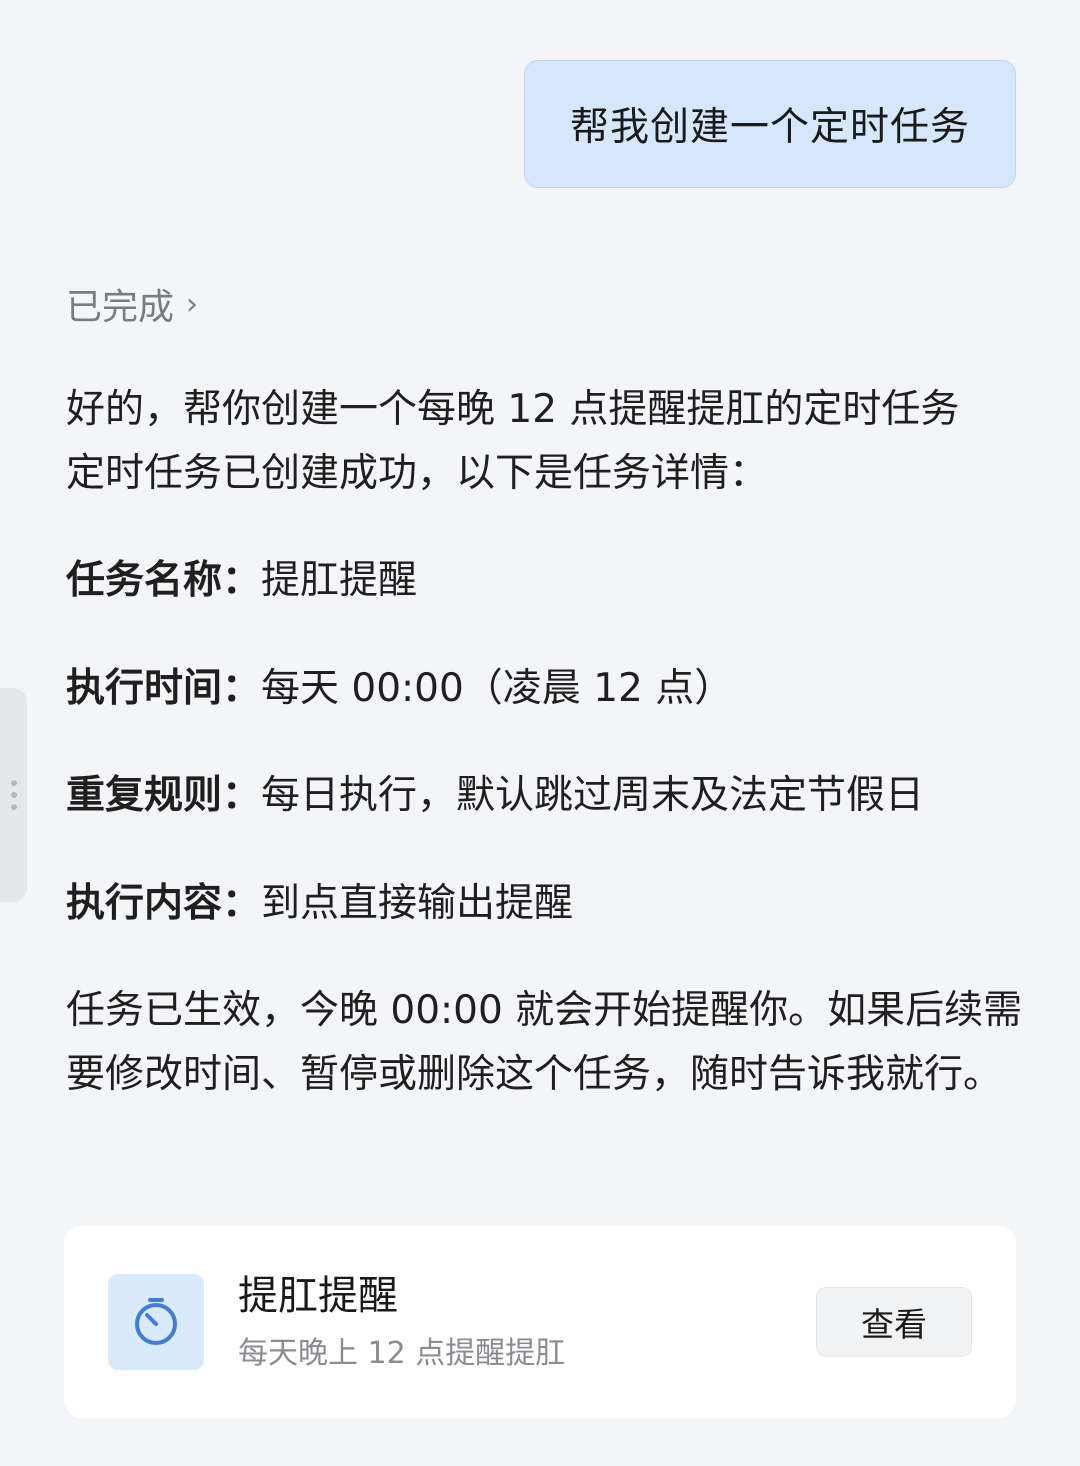 This screenshot has width=1080, height=1466. What do you see at coordinates (164, 580) in the screenshot?
I see `detail-key: 任务名称：` at bounding box center [164, 580].